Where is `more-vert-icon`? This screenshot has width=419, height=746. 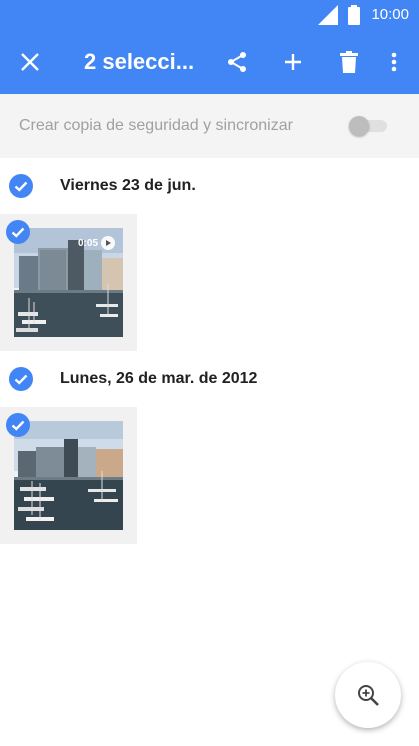 more-vert-icon is located at coordinates (394, 62).